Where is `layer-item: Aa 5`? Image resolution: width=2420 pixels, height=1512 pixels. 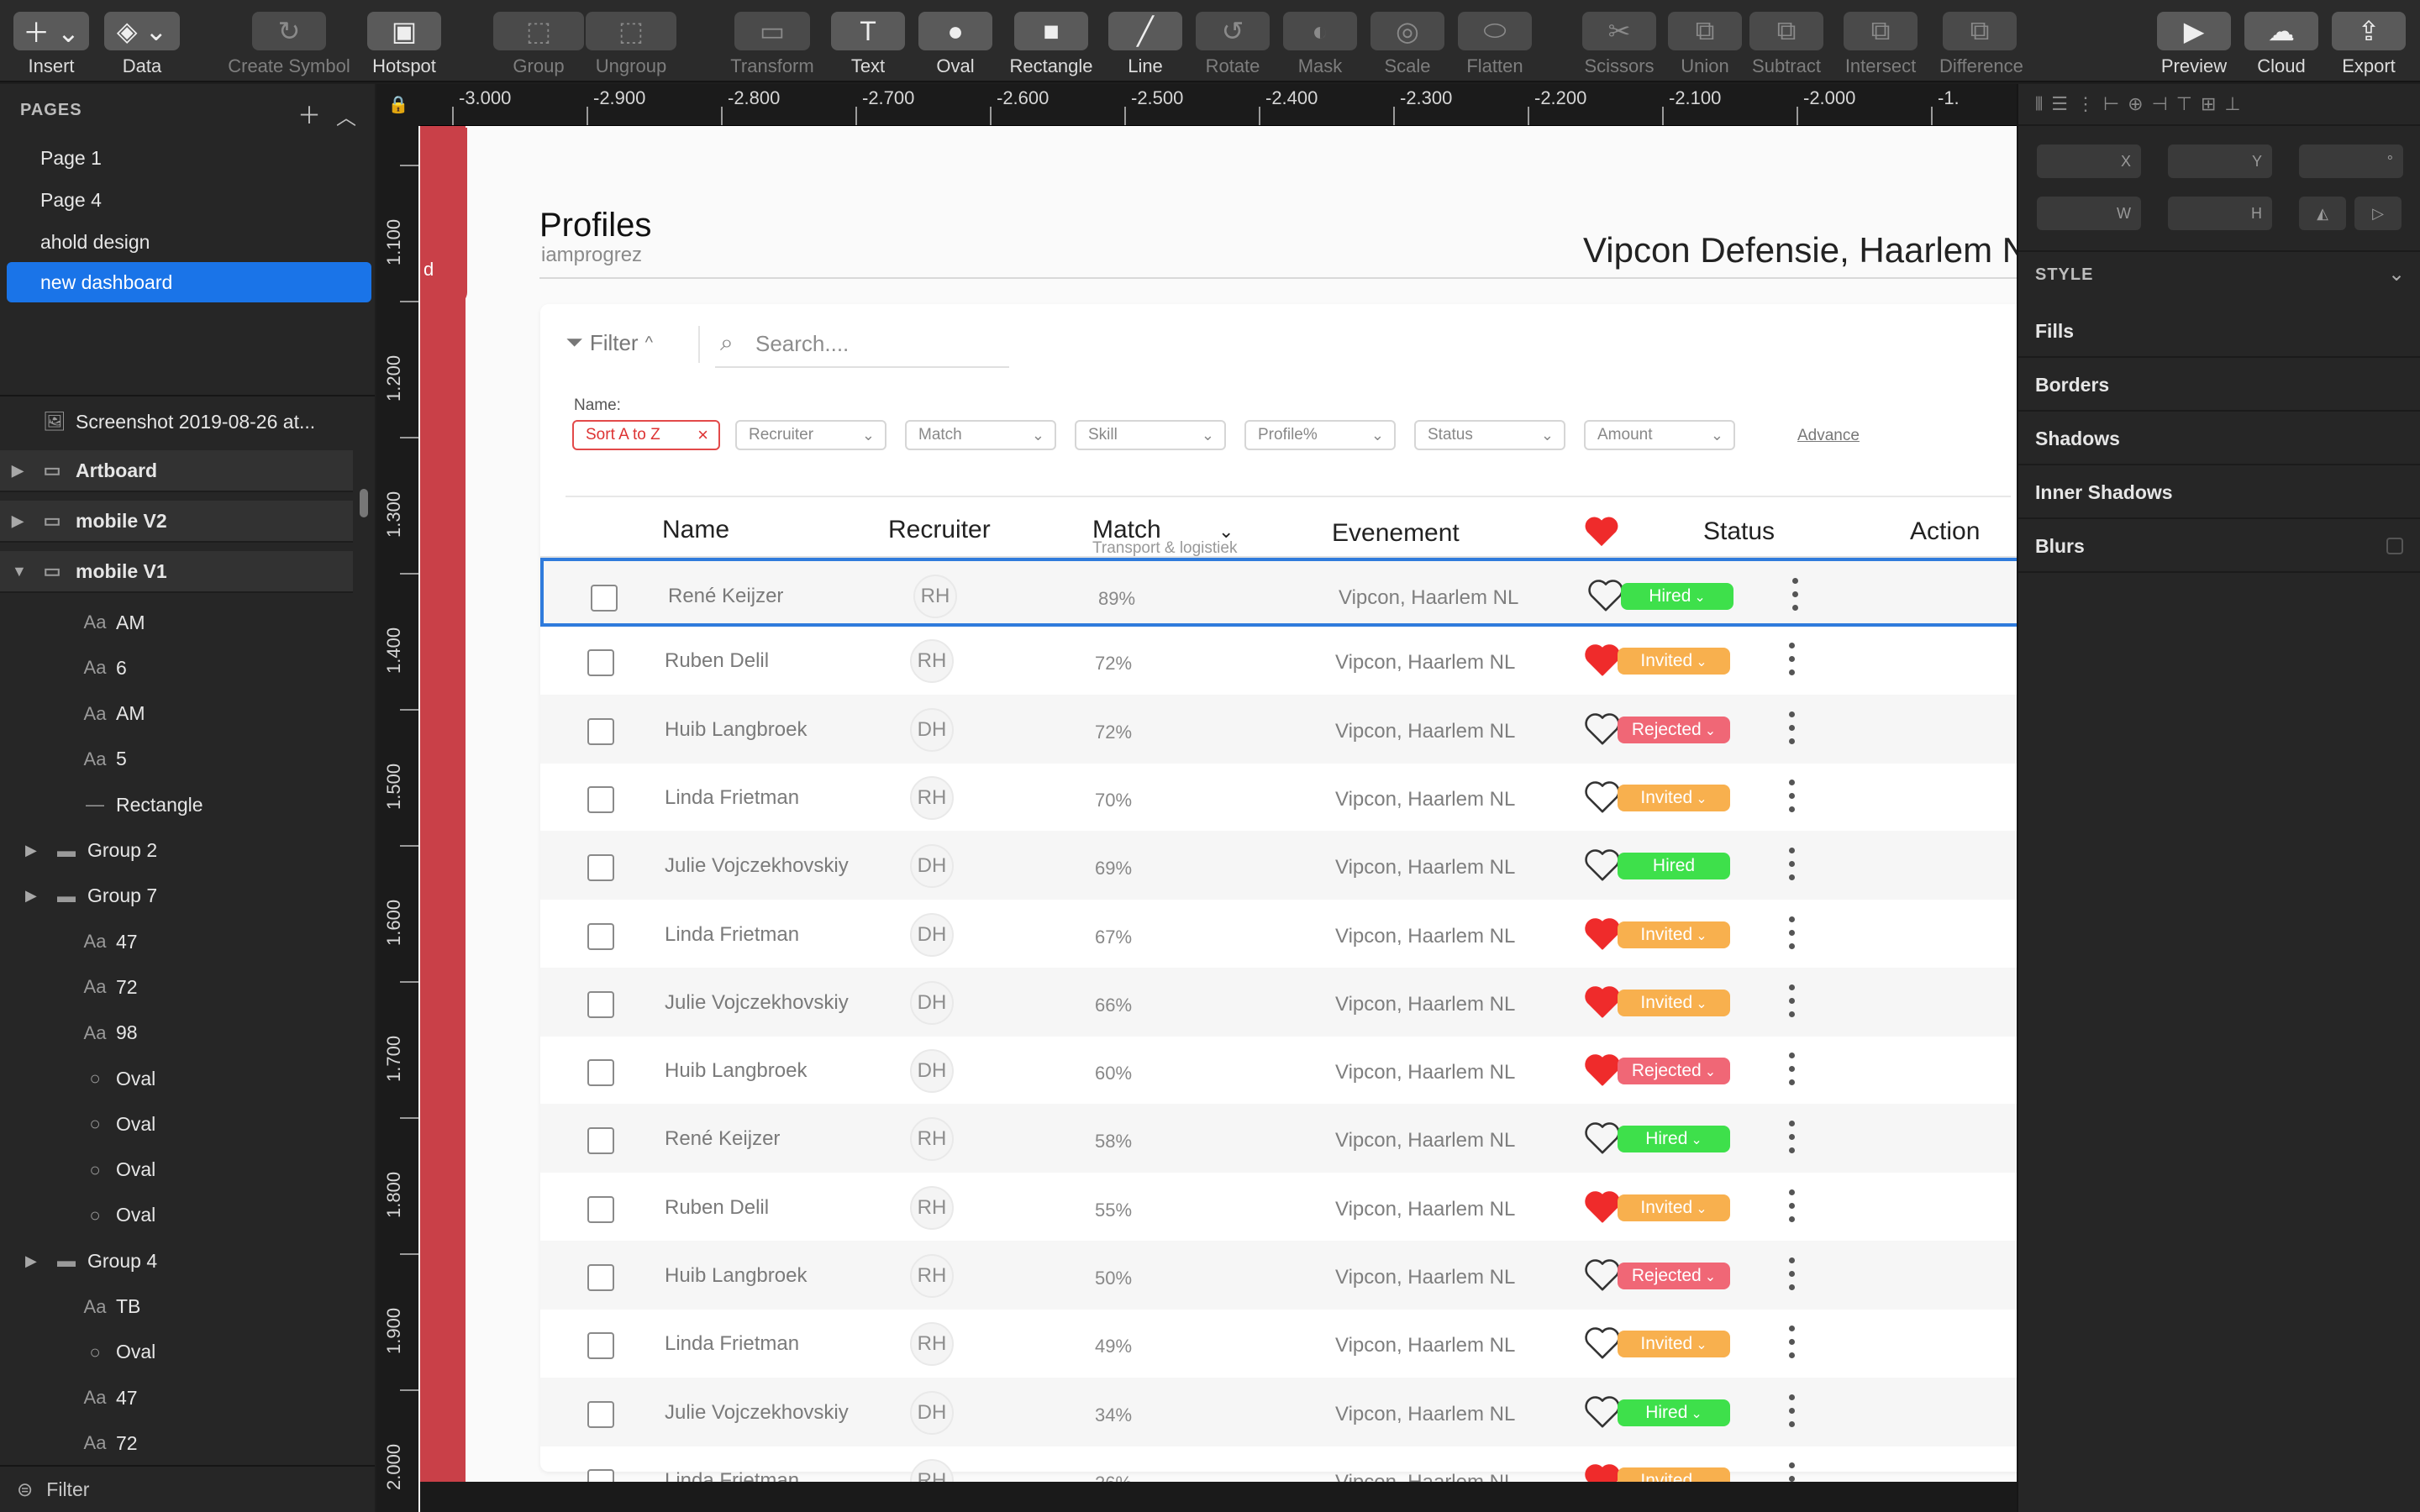
layer-item: Aa 5 is located at coordinates (176, 759).